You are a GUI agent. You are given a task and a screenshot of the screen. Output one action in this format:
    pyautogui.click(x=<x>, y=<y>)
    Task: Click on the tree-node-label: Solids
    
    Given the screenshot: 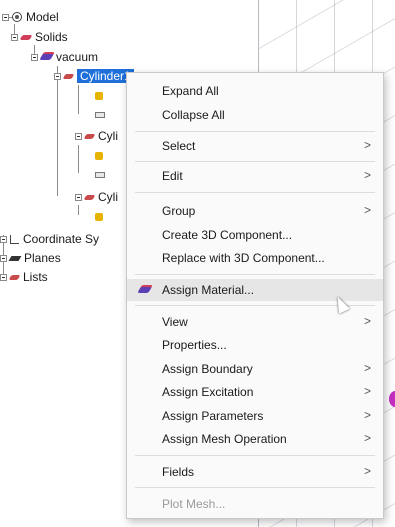 What is the action you would take?
    pyautogui.click(x=51, y=37)
    